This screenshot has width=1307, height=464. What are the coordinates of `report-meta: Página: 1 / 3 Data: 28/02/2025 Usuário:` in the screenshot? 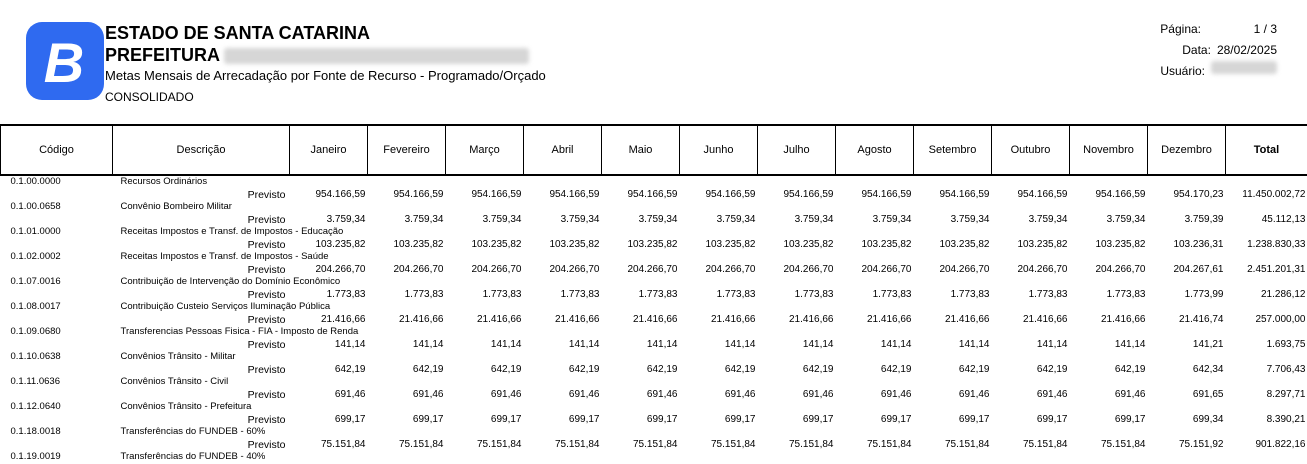 It's located at (1218, 50).